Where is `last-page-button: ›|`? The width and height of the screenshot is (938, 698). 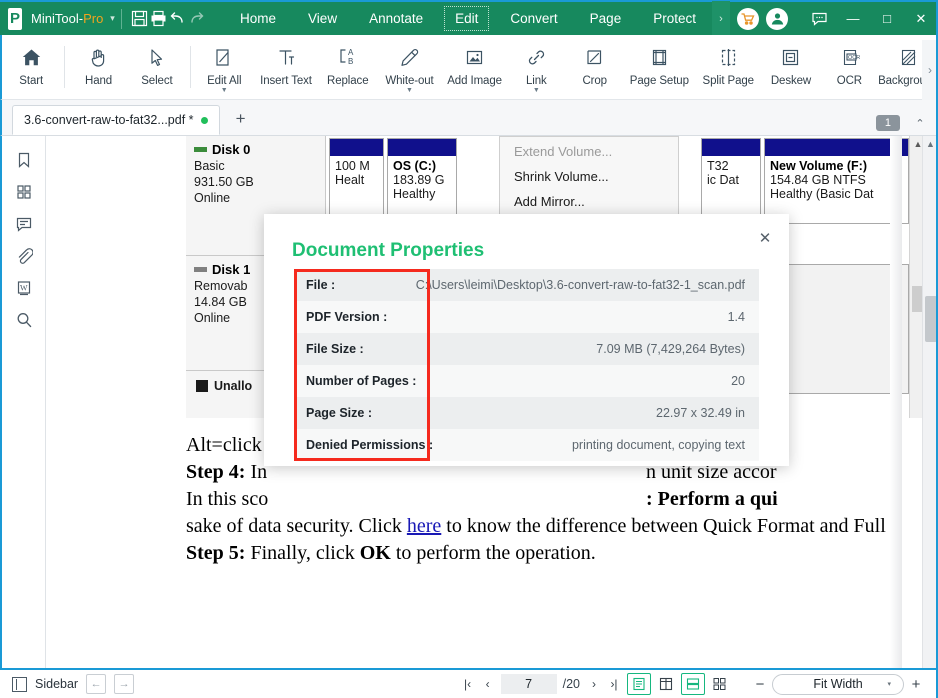
last-page-button: ›| is located at coordinates (614, 684).